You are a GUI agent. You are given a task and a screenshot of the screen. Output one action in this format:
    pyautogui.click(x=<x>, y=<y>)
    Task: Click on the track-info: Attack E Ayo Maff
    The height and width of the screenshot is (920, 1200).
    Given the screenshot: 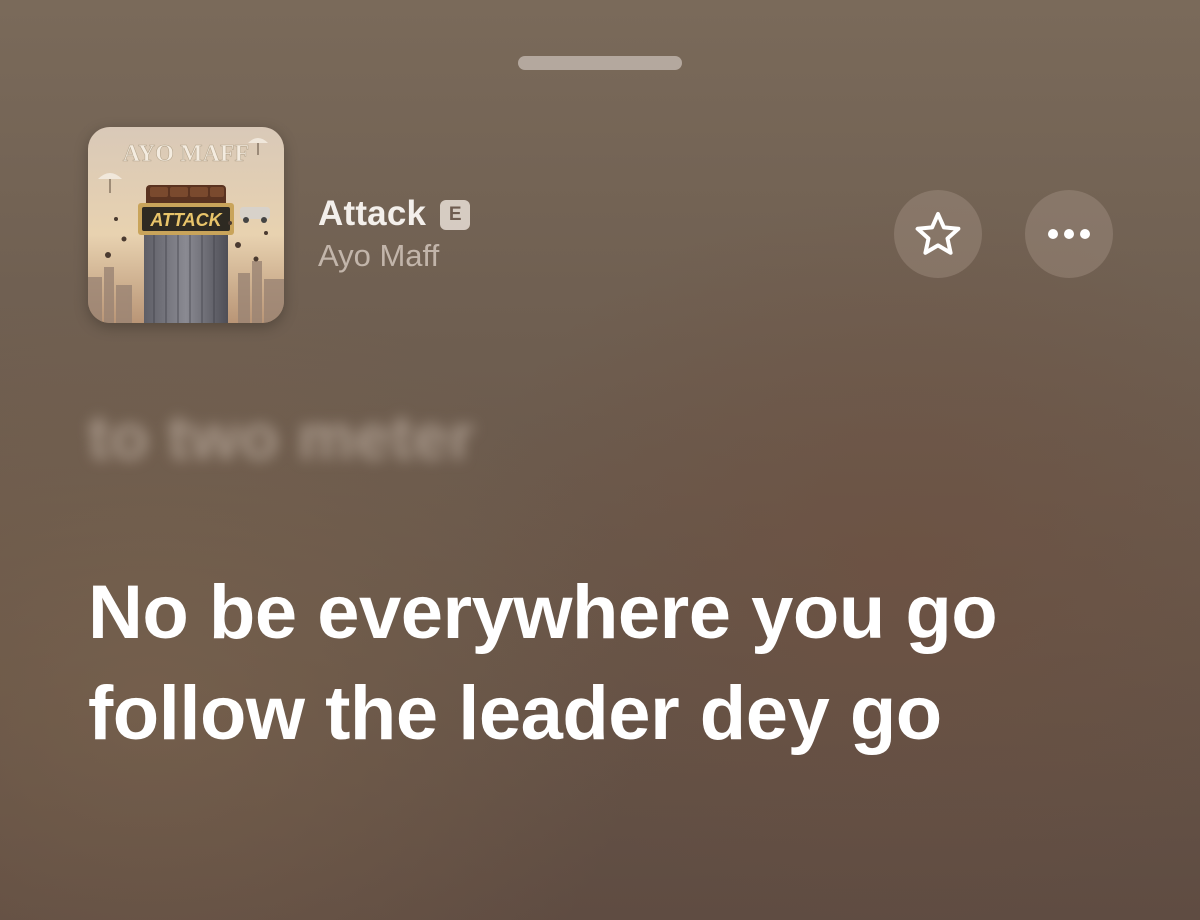 What is the action you would take?
    pyautogui.click(x=578, y=234)
    